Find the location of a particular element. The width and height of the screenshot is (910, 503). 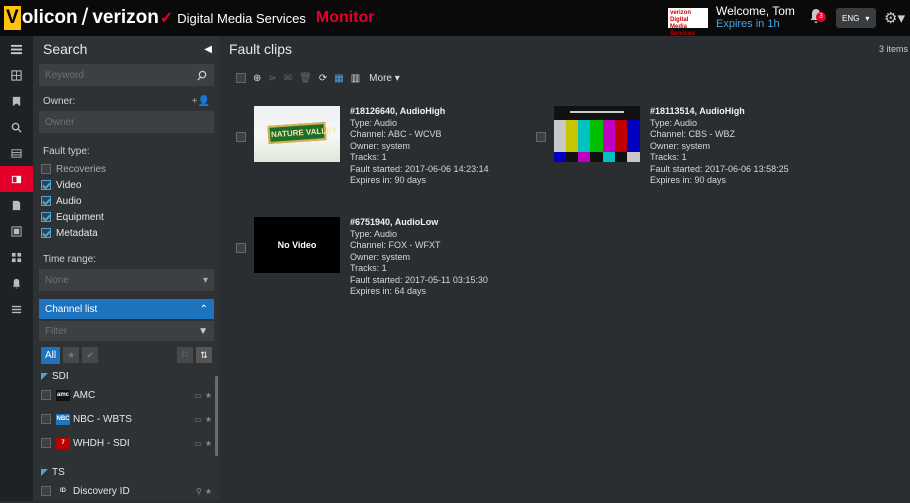

nav-tiles is located at coordinates (16, 257).